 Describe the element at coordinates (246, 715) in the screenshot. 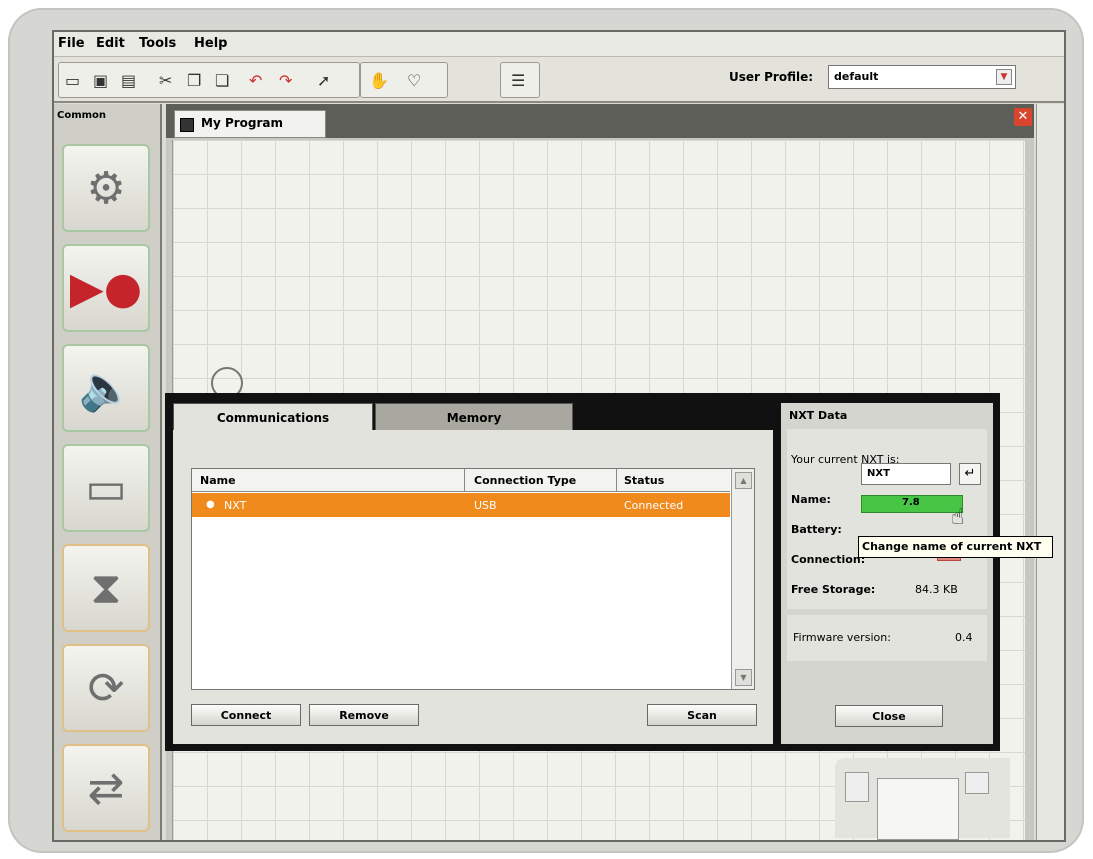

I see `connect-button: Connect` at that location.